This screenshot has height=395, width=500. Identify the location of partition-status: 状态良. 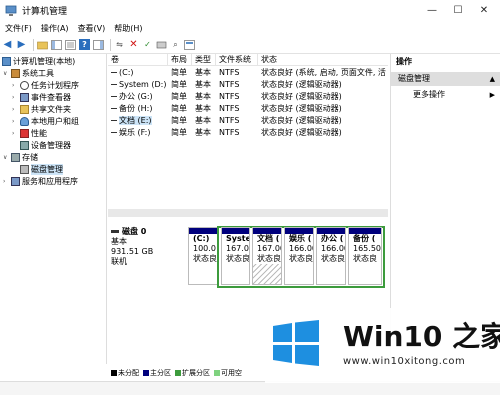
(365, 258).